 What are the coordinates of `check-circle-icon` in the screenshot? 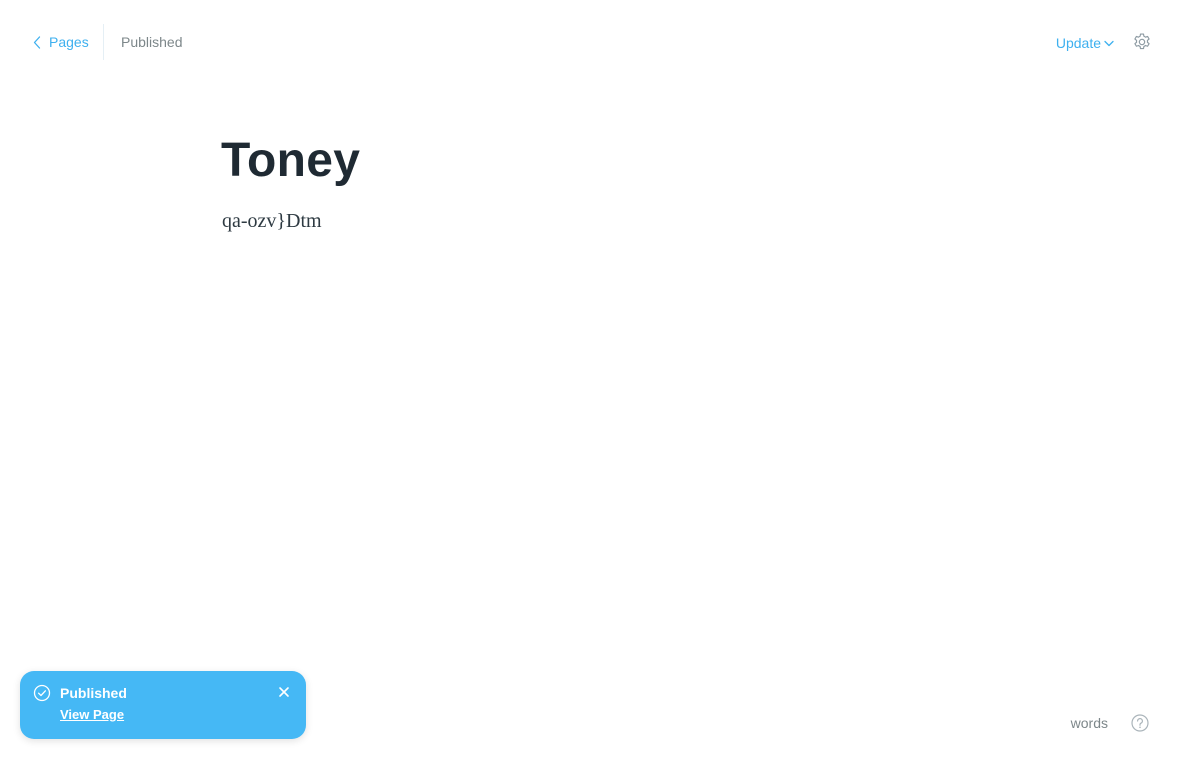 It's located at (42, 693).